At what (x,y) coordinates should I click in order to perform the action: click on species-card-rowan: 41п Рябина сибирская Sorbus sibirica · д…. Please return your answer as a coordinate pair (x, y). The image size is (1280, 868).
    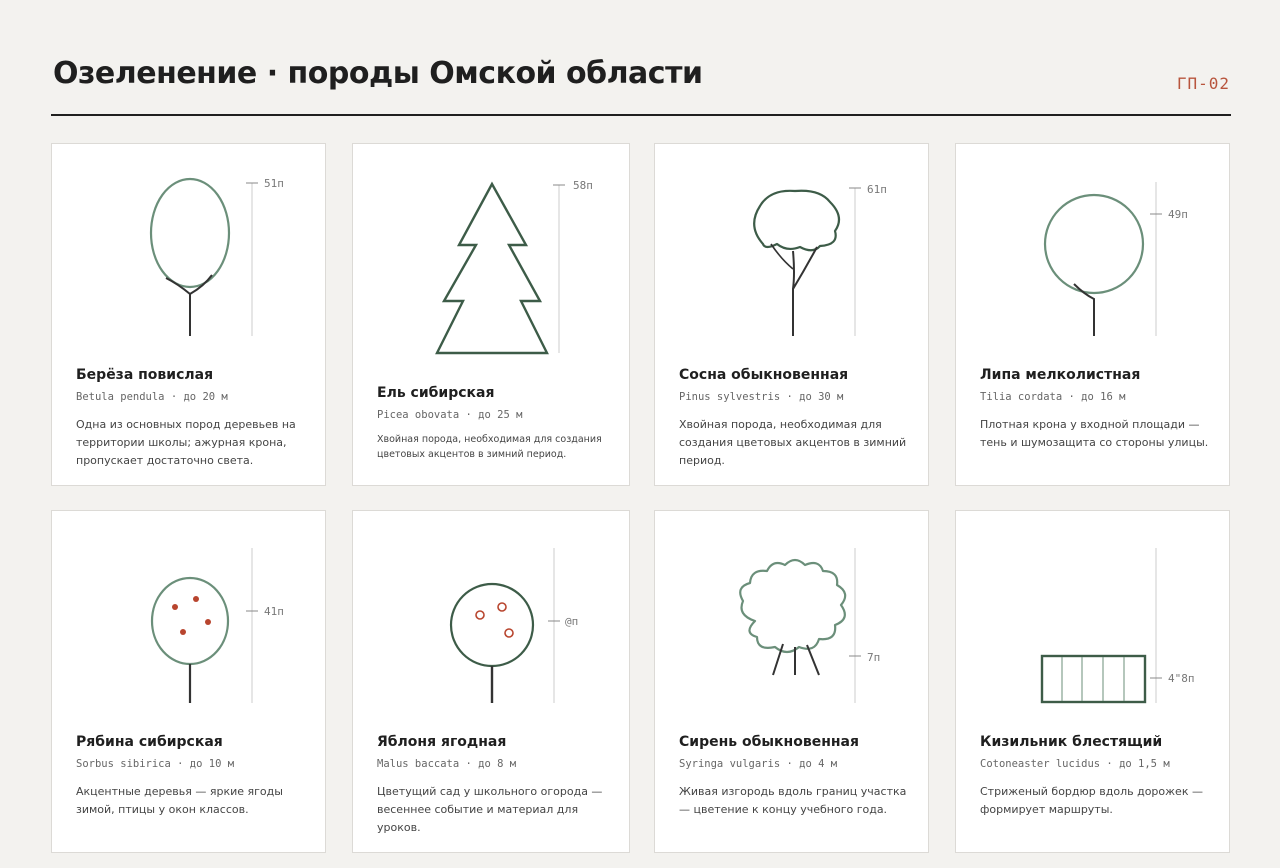
    Looking at the image, I should click on (188, 681).